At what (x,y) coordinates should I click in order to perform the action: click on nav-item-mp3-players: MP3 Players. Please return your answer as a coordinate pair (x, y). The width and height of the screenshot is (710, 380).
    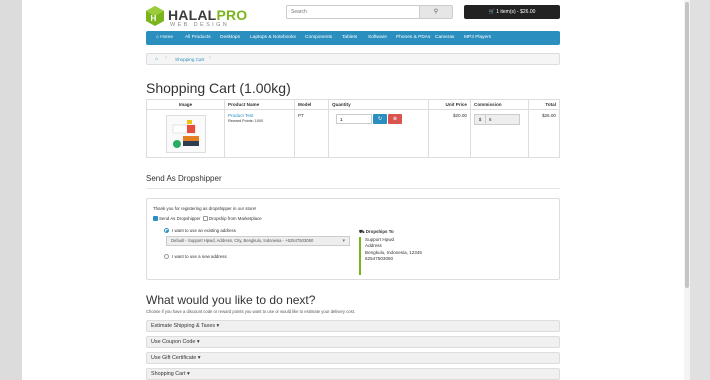
    Looking at the image, I should click on (477, 38).